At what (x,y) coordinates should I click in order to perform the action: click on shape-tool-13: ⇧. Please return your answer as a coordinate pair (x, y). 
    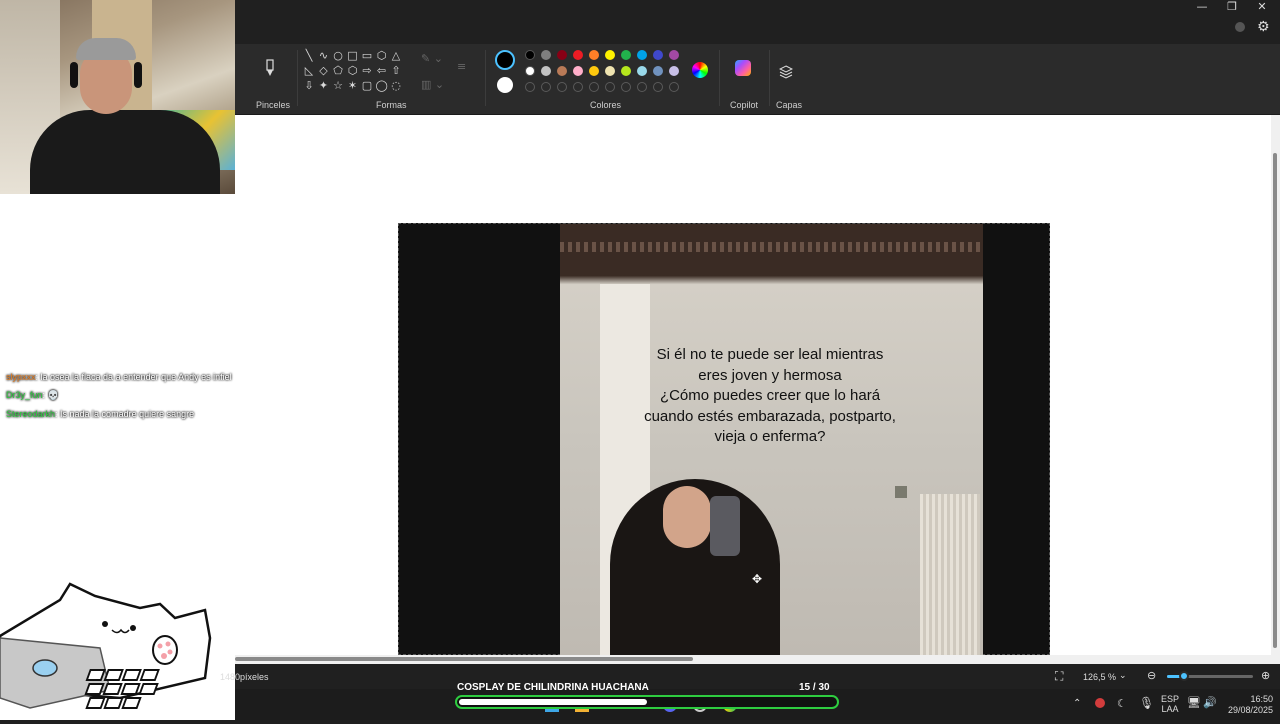
    Looking at the image, I should click on (396, 71).